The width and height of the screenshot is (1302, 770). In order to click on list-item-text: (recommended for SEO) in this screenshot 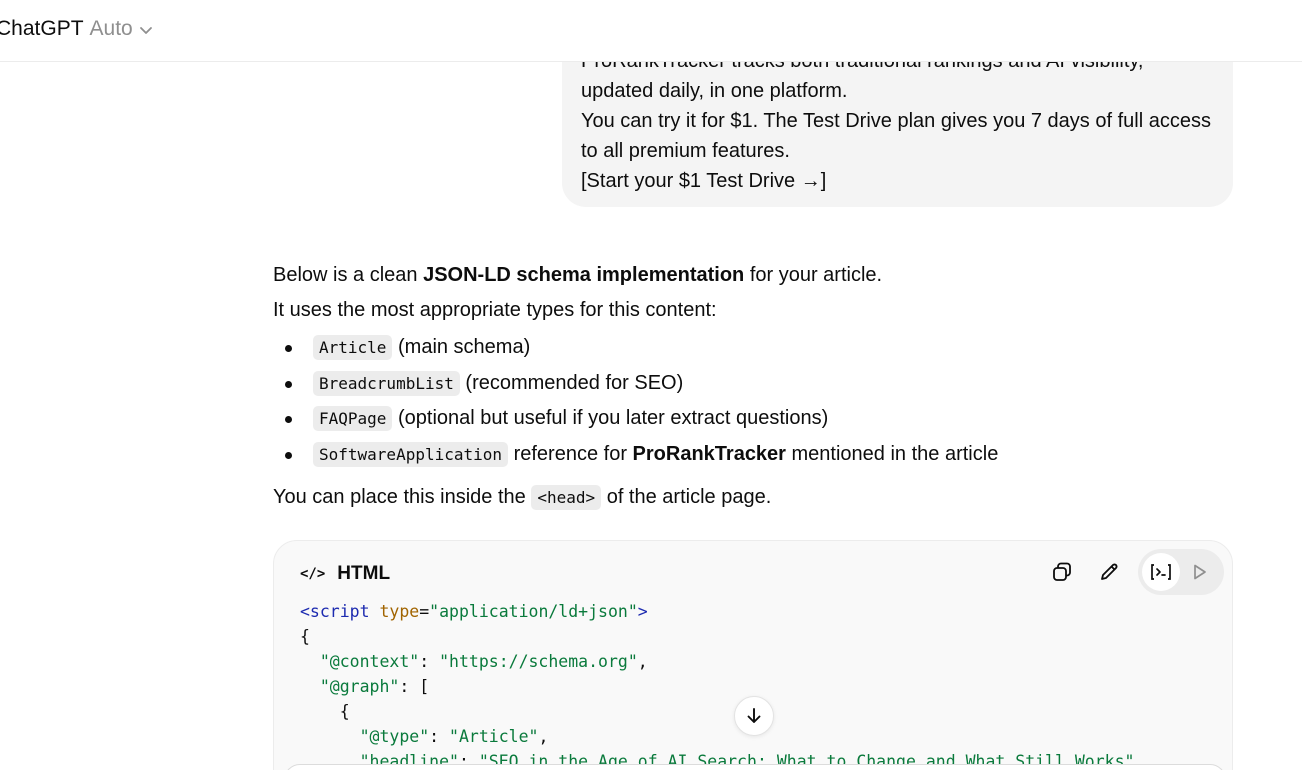, I will do `click(571, 382)`.